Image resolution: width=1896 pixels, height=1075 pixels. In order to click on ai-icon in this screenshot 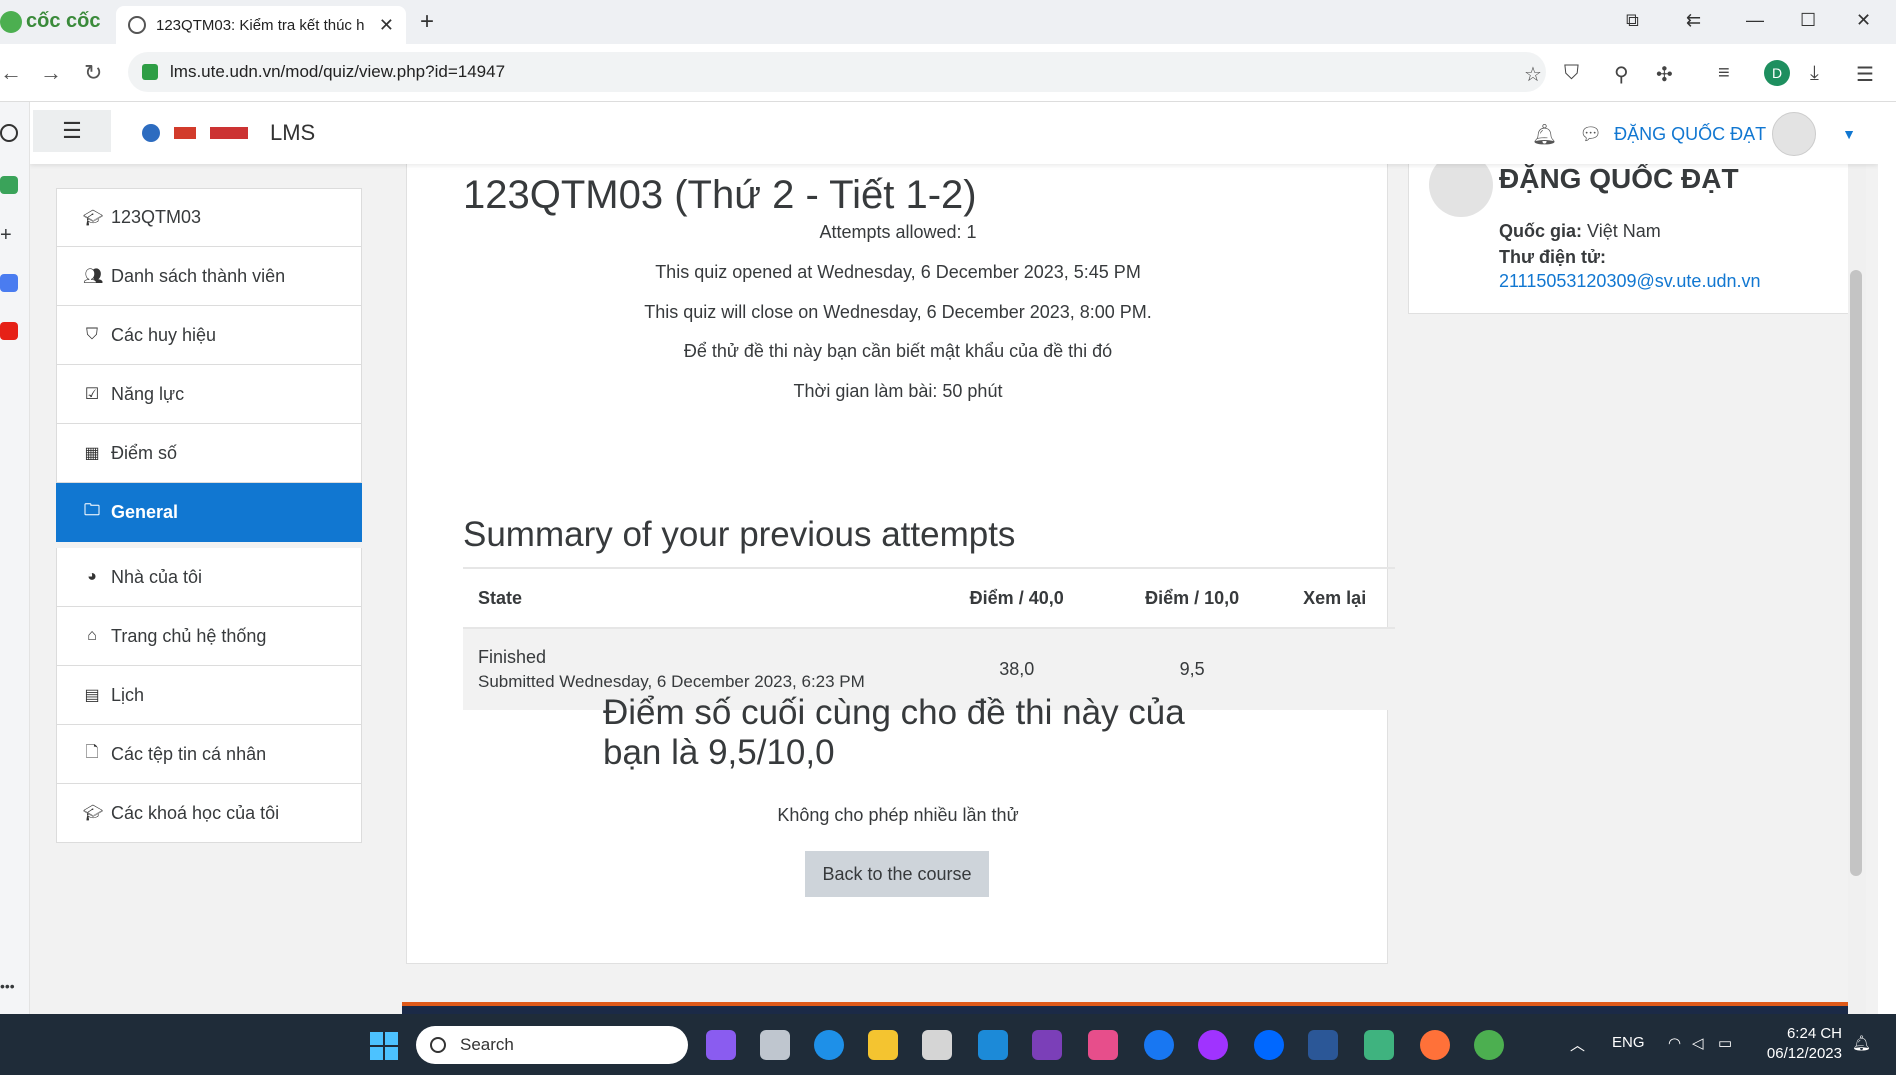, I will do `click(9, 185)`.